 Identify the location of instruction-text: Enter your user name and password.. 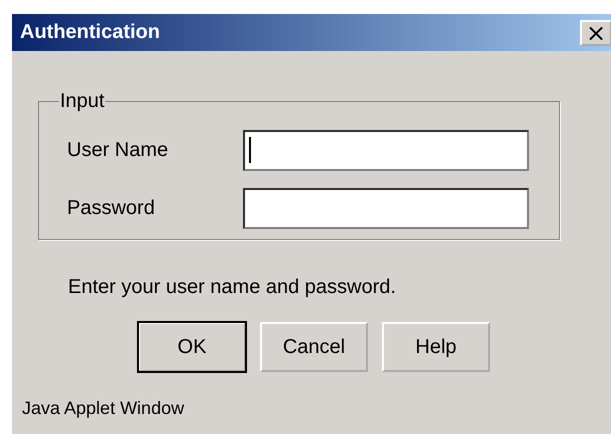
(232, 287).